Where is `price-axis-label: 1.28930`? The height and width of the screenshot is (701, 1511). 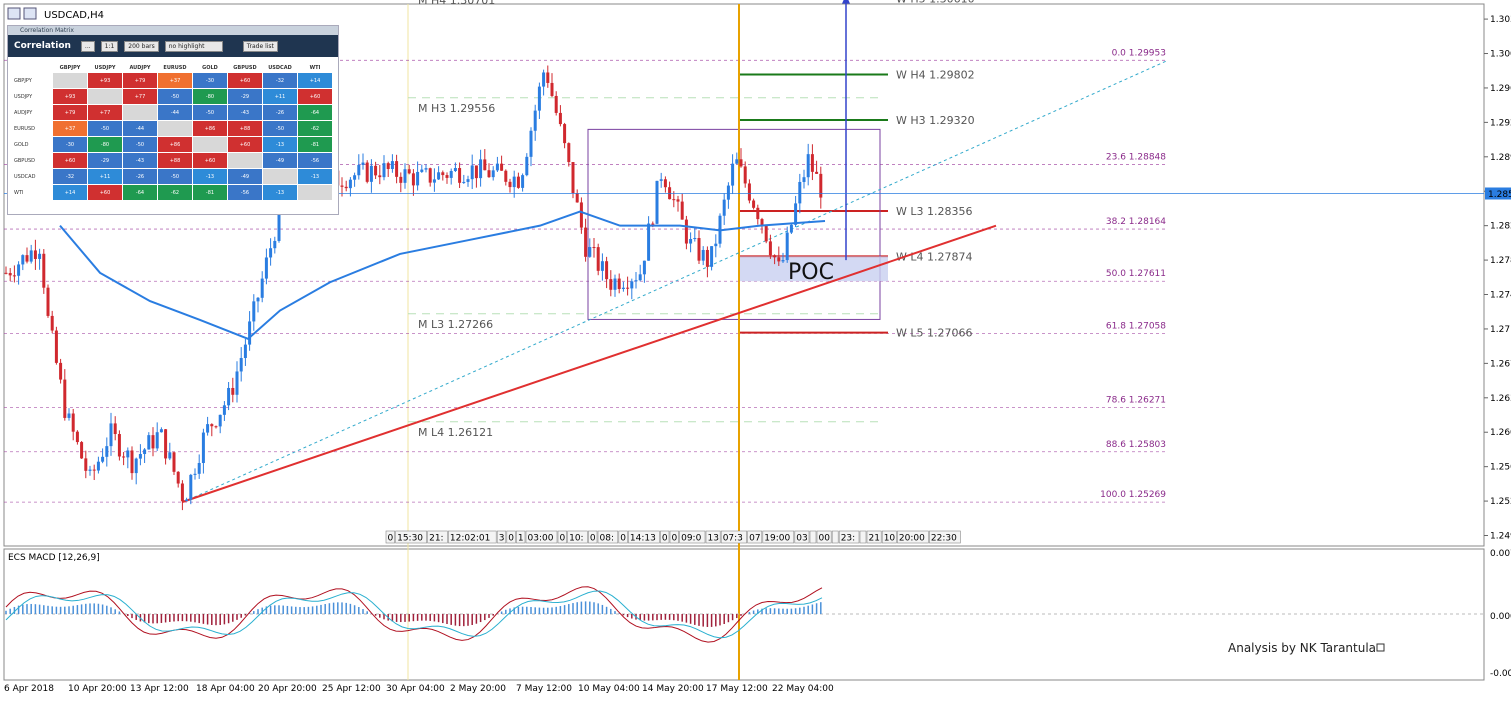 price-axis-label: 1.28930 is located at coordinates (1500, 158).